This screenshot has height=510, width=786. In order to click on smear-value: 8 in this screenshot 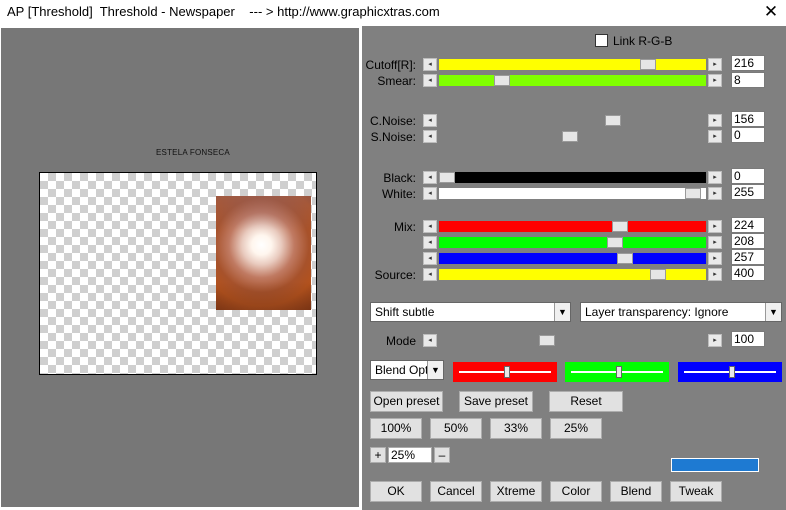, I will do `click(748, 80)`.